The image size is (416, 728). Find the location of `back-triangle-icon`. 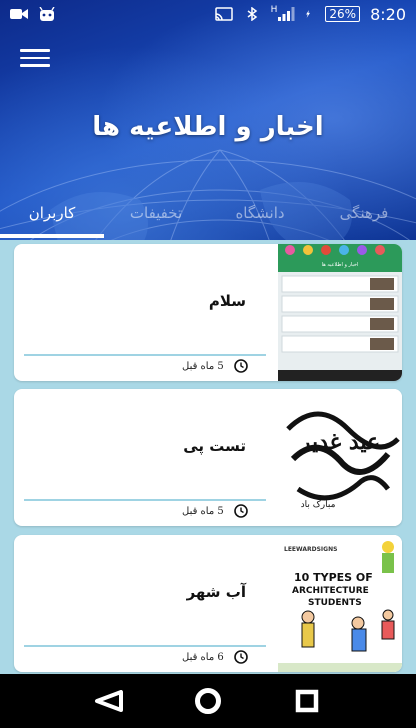

back-triangle-icon is located at coordinates (109, 701).